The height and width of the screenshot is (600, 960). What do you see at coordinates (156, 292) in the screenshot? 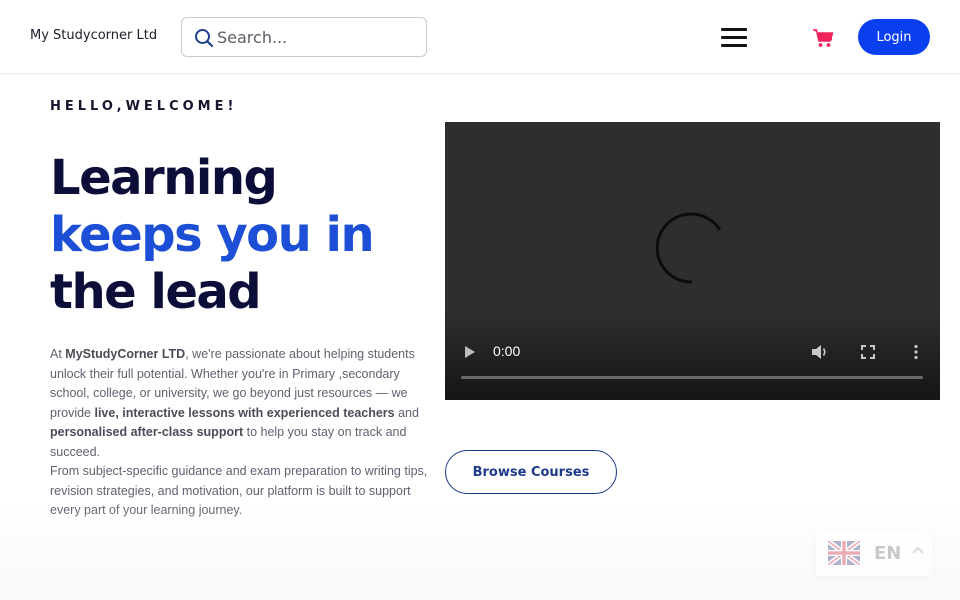
I see `headline-line-3: the lead` at bounding box center [156, 292].